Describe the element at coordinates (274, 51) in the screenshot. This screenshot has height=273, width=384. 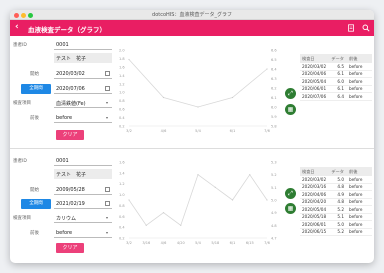
I see `y-tick-right: 6.6` at that location.